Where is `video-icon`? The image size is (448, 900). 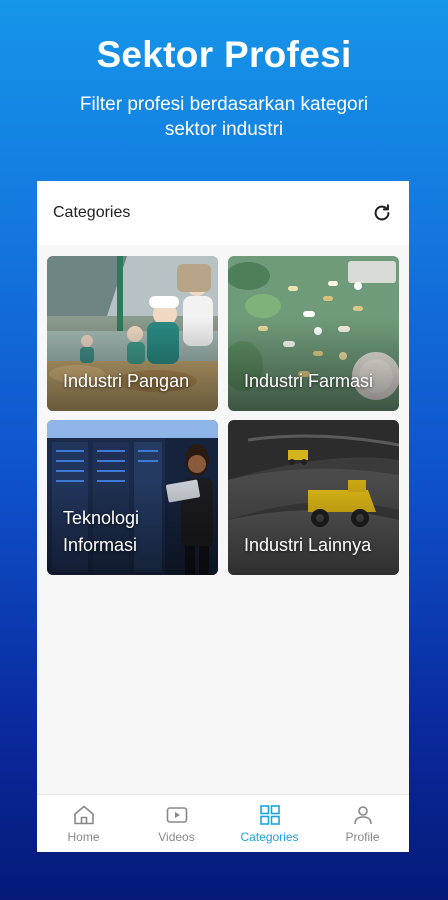
video-icon is located at coordinates (176, 815).